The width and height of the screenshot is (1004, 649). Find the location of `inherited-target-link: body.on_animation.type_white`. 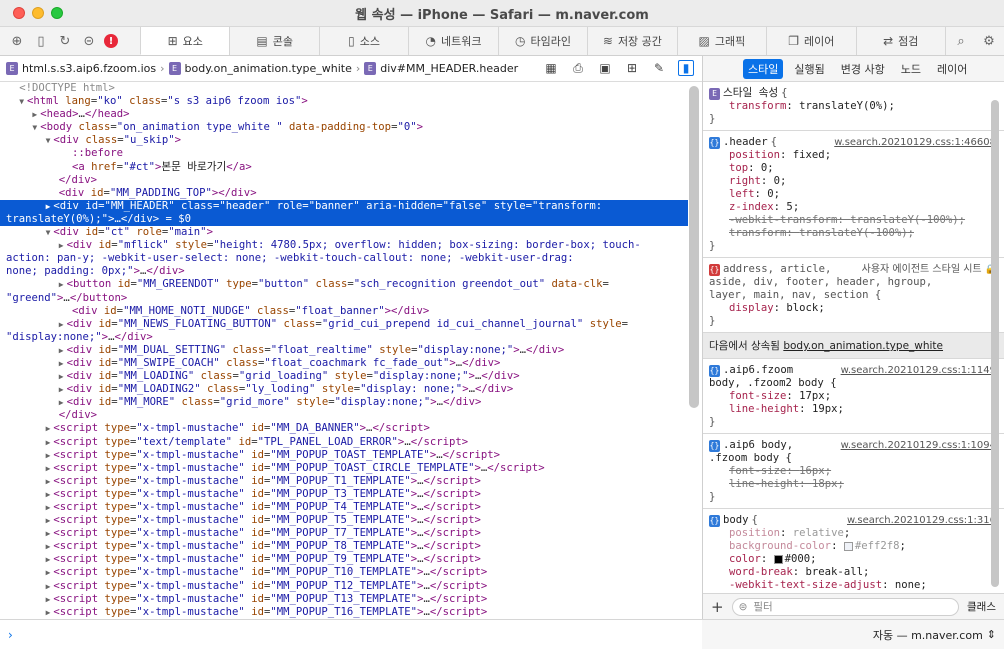

inherited-target-link: body.on_animation.type_white is located at coordinates (863, 346).